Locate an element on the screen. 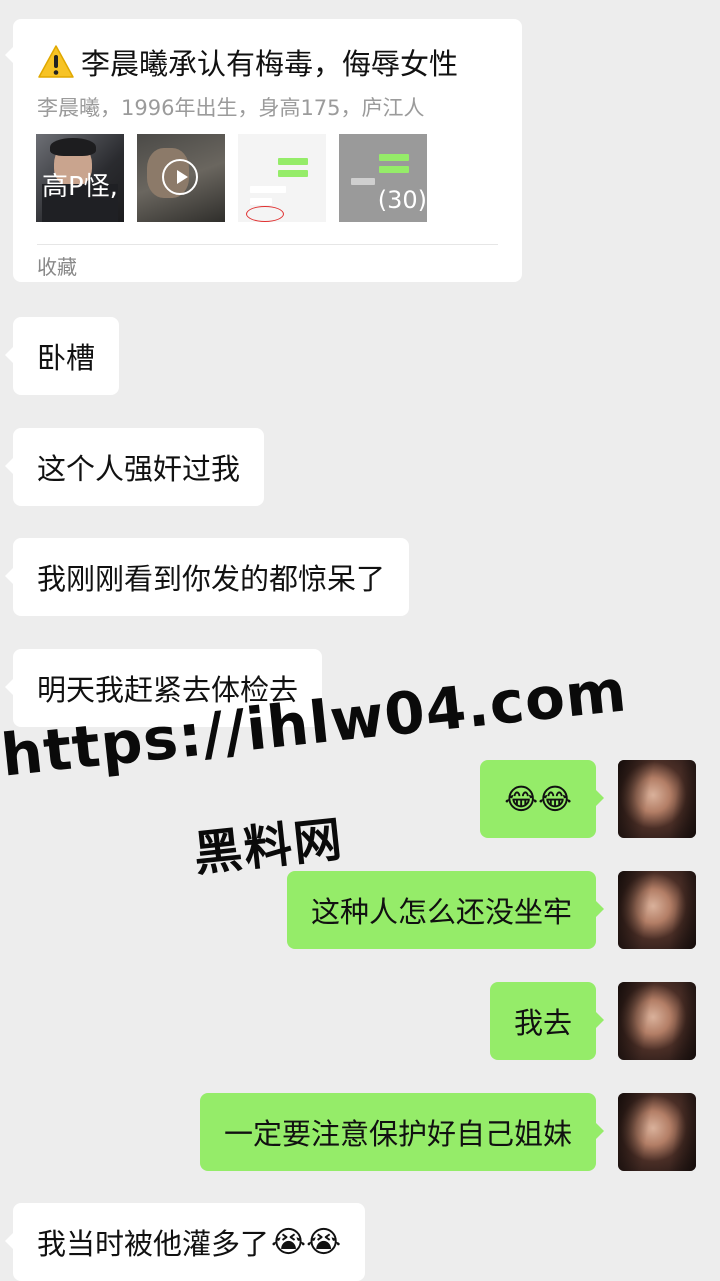  card-title: 李晨曦承认有梅毒，侮辱女性 is located at coordinates (247, 62).